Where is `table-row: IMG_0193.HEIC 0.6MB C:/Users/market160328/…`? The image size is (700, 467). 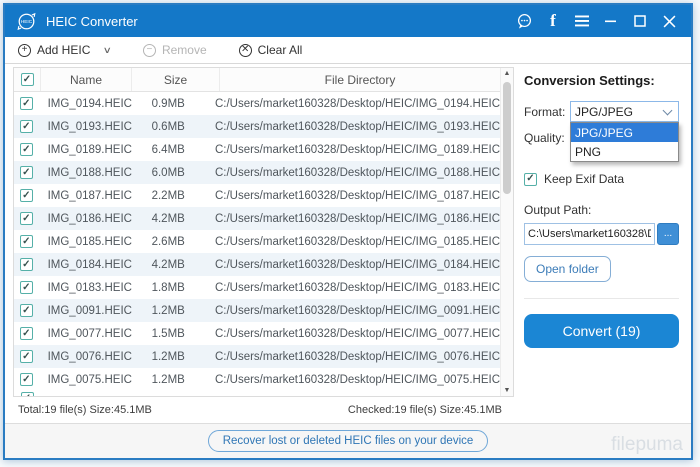
table-row: IMG_0193.HEIC 0.6MB C:/Users/market160328/… is located at coordinates (257, 126).